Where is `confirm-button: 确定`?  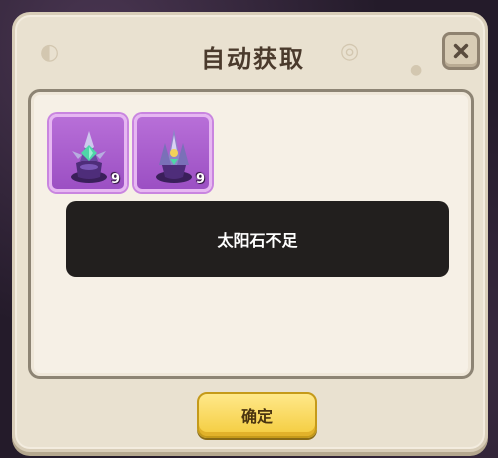
confirm-button: 确定 is located at coordinates (257, 415).